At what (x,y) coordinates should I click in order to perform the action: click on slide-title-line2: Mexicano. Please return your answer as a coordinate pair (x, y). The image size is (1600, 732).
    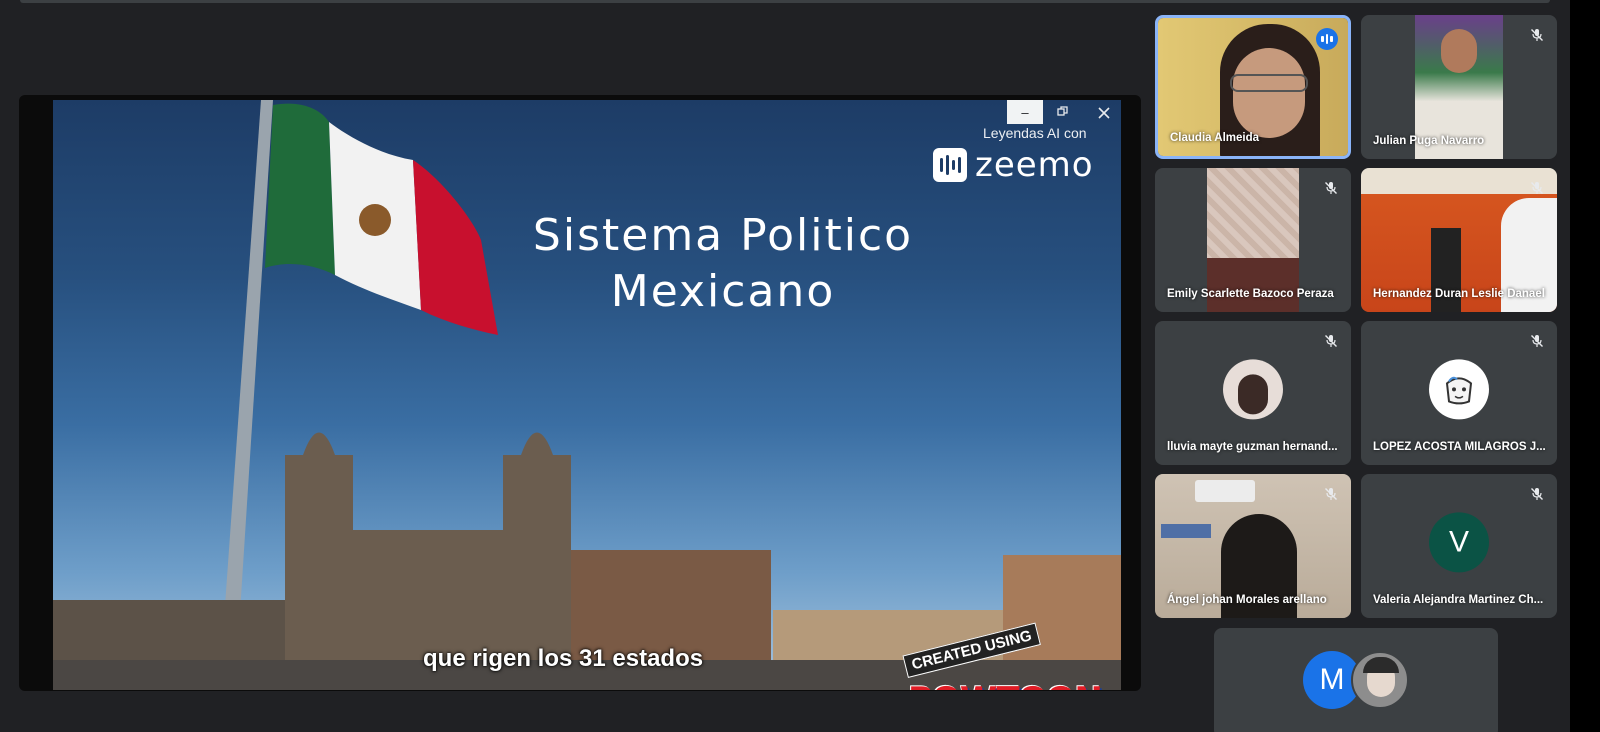
    Looking at the image, I should click on (723, 291).